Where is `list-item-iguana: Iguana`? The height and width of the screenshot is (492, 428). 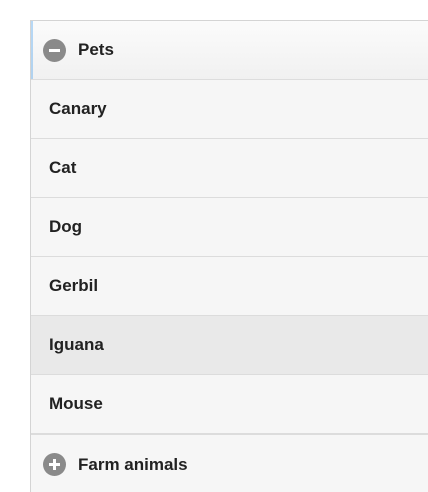
list-item-iguana: Iguana is located at coordinates (229, 345).